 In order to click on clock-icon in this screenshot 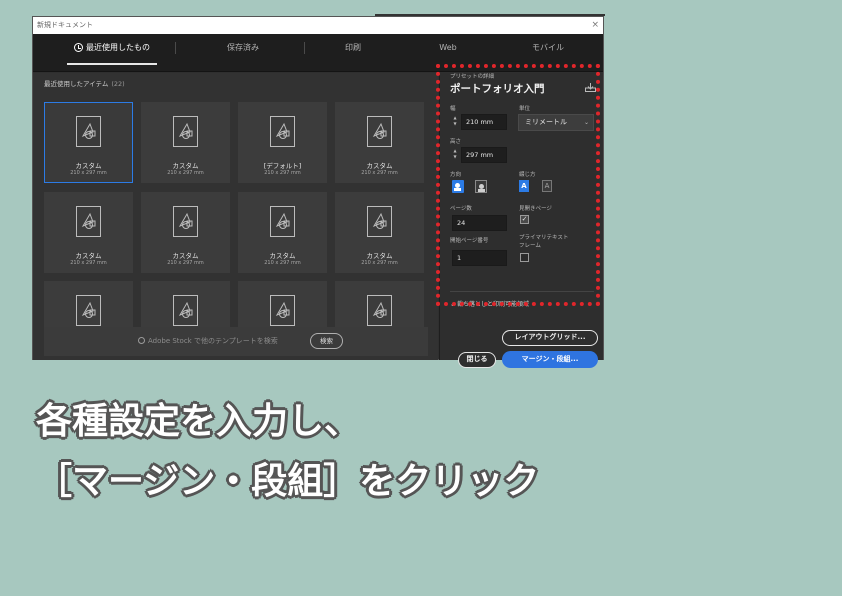, I will do `click(78, 47)`.